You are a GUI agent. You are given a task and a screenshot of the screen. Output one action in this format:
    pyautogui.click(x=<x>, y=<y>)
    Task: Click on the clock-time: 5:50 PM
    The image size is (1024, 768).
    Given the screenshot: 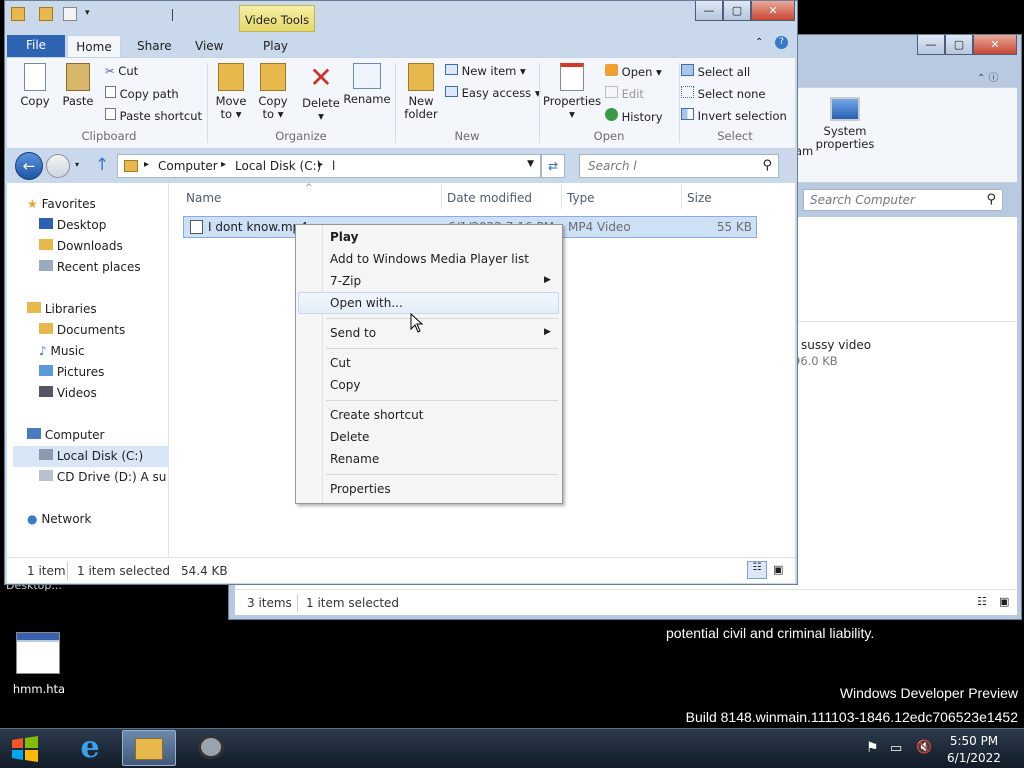 What is the action you would take?
    pyautogui.click(x=974, y=741)
    